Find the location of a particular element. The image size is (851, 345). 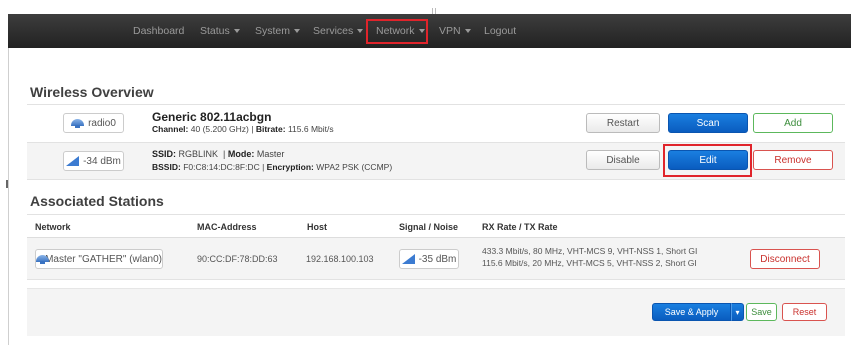

chevron-down-icon: ▾ is located at coordinates (737, 312).